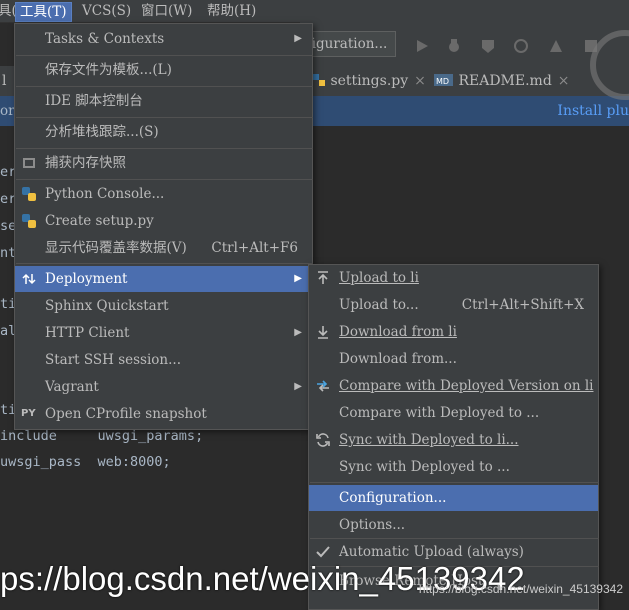 Image resolution: width=629 pixels, height=610 pixels. Describe the element at coordinates (43, 12) in the screenshot. I see `menu-tools: 工具(T)` at that location.